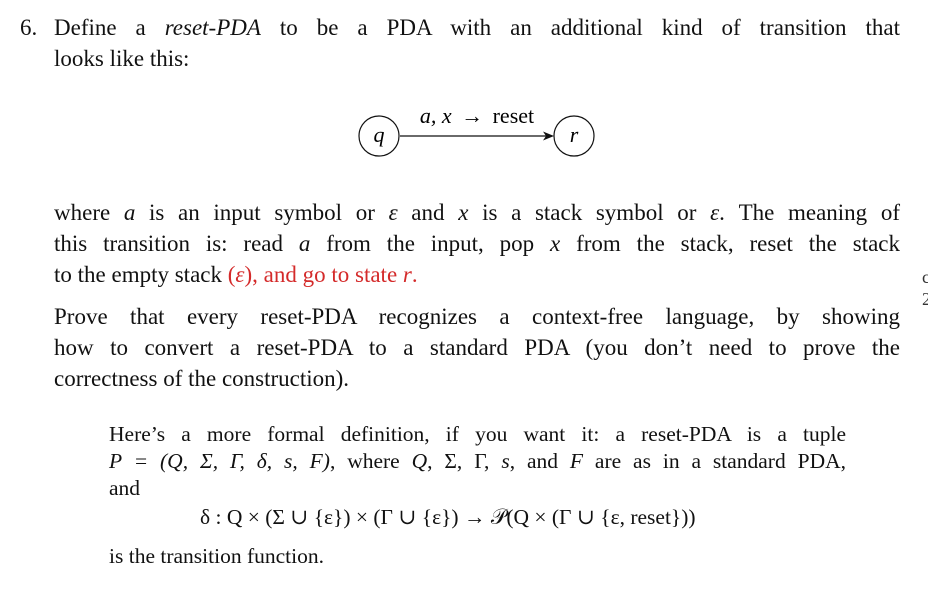  I want to click on state-r-label: r, so click(574, 134).